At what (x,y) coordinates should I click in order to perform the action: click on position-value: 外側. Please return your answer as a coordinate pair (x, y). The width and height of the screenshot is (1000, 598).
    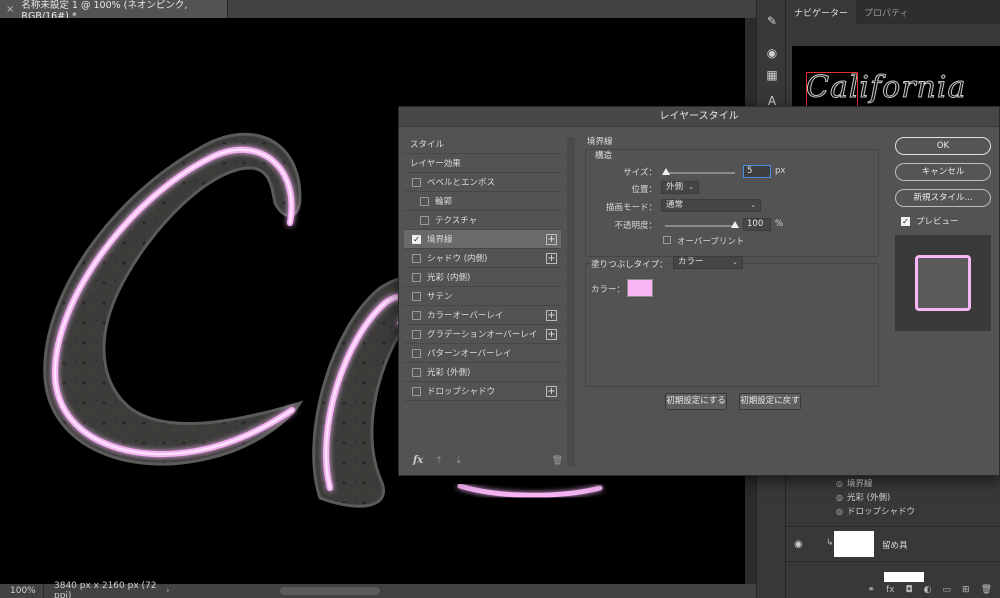
    Looking at the image, I should click on (675, 187).